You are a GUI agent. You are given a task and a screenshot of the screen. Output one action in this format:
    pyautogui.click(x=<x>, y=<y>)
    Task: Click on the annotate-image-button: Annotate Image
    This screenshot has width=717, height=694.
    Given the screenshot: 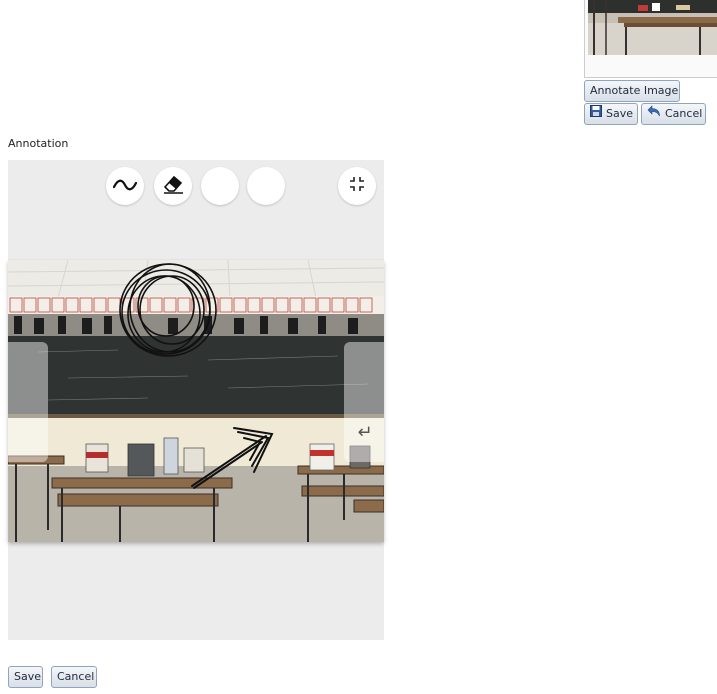 What is the action you would take?
    pyautogui.click(x=632, y=91)
    